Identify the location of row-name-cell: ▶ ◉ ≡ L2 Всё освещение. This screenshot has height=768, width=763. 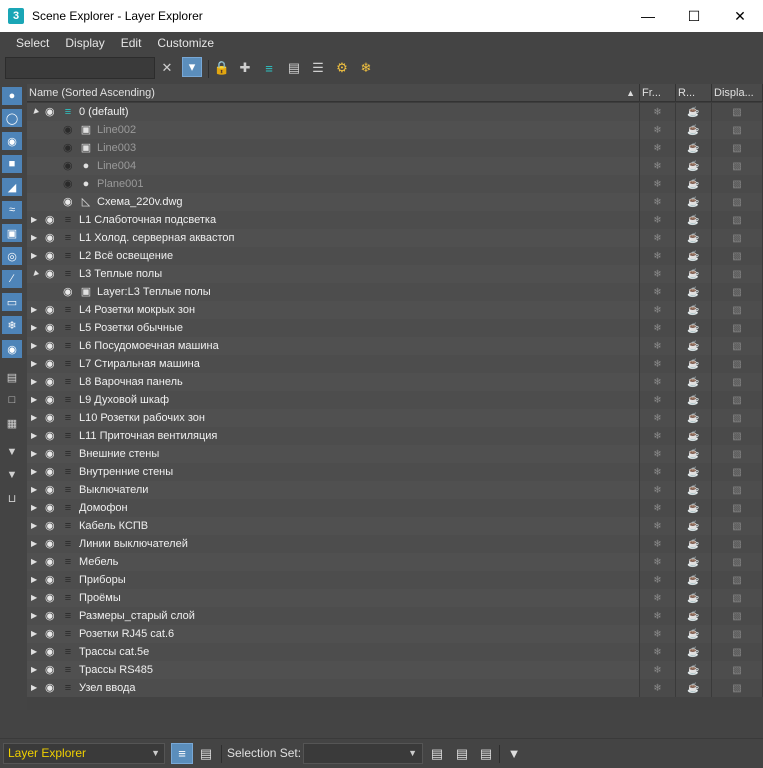
(333, 256).